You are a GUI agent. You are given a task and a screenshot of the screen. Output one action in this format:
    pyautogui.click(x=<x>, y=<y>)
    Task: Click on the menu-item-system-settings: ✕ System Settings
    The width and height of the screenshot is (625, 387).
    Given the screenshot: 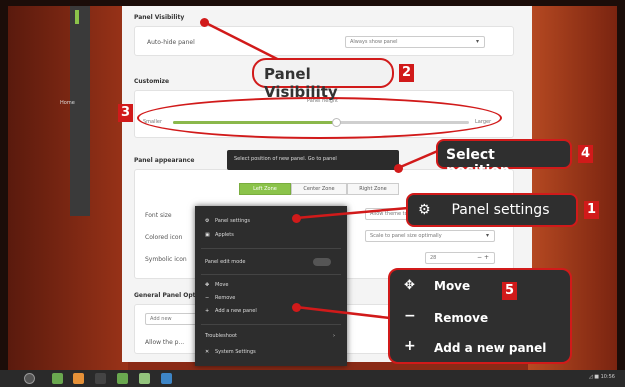 What is the action you would take?
    pyautogui.click(x=230, y=352)
    